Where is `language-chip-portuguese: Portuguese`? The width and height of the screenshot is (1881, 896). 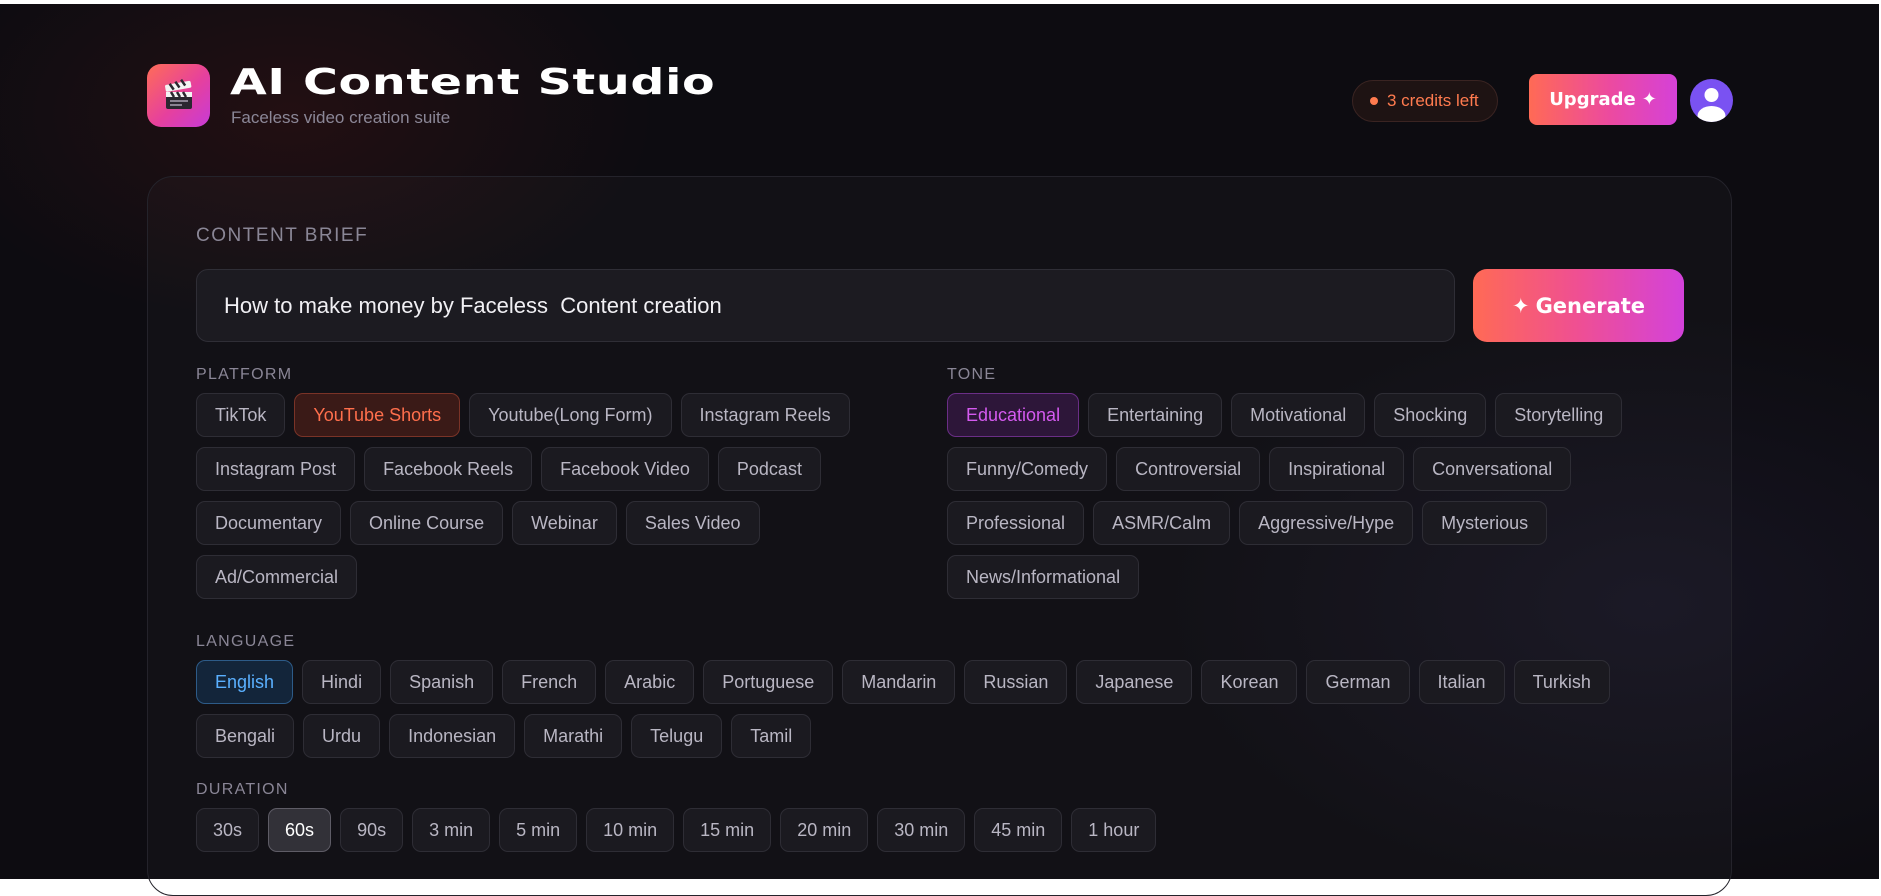 language-chip-portuguese: Portuguese is located at coordinates (768, 682).